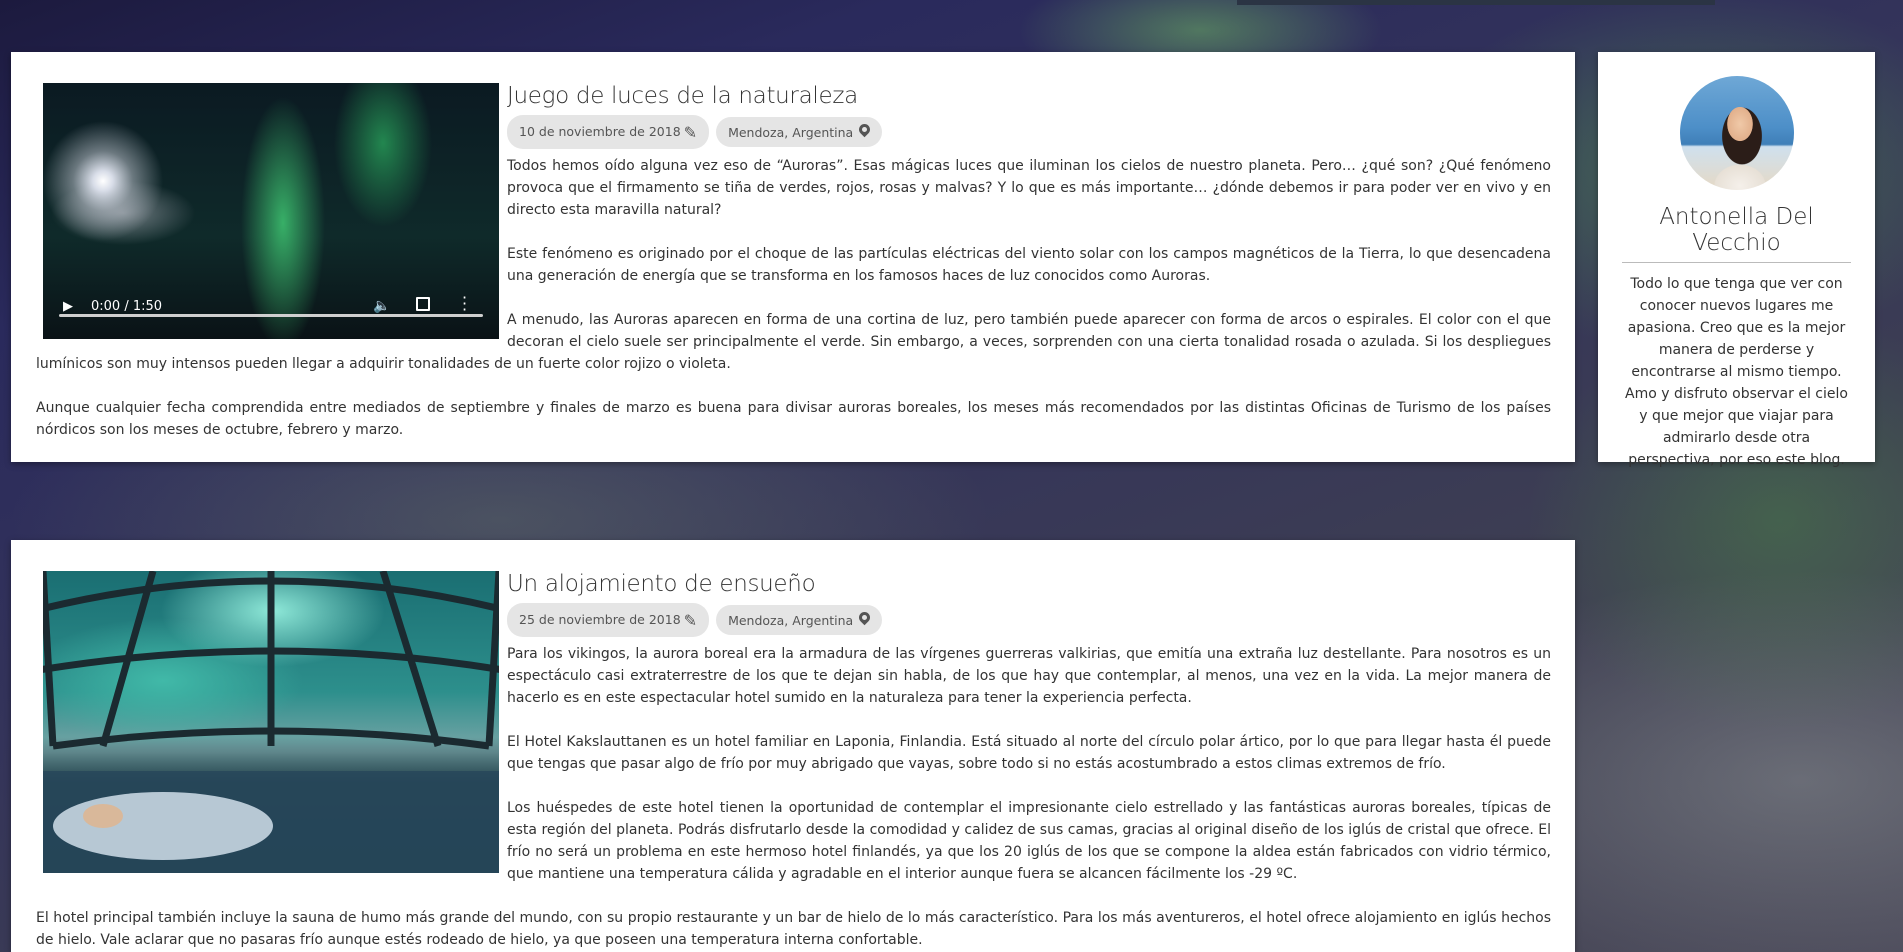 This screenshot has height=952, width=1903. I want to click on video-progress-bar, so click(271, 315).